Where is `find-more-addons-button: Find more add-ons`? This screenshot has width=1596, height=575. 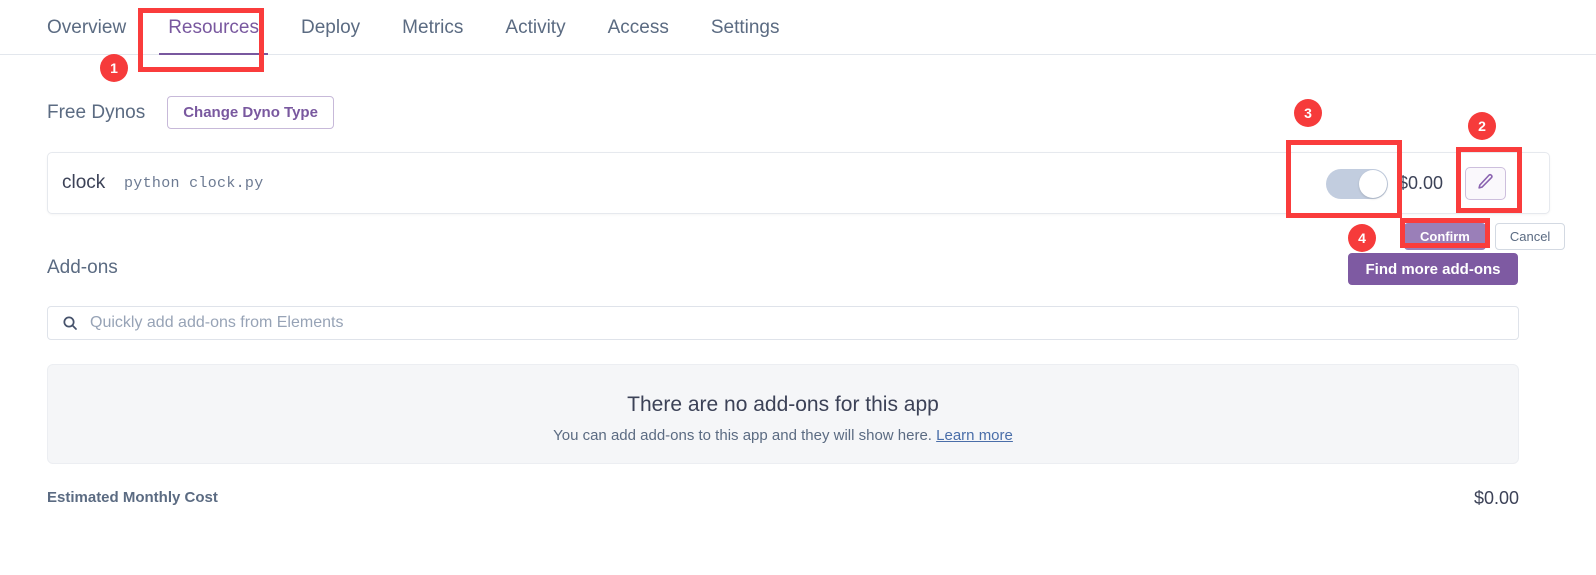 find-more-addons-button: Find more add-ons is located at coordinates (1433, 269).